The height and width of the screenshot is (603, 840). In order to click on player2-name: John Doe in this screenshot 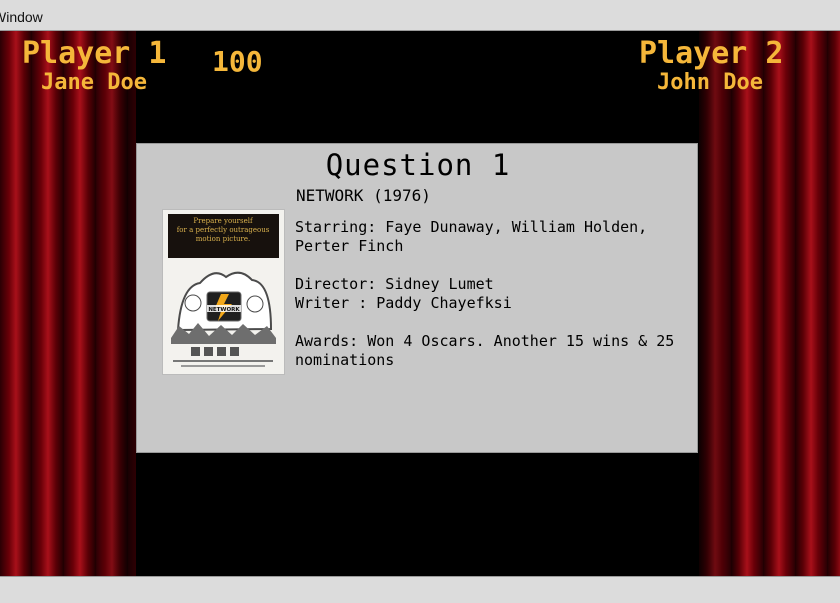, I will do `click(710, 82)`.